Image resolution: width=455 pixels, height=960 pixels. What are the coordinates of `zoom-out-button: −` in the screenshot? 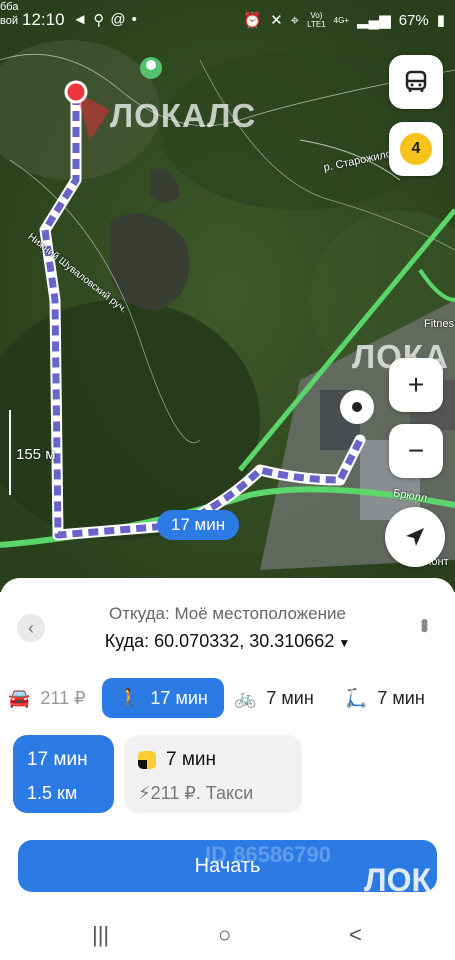 It's located at (416, 451).